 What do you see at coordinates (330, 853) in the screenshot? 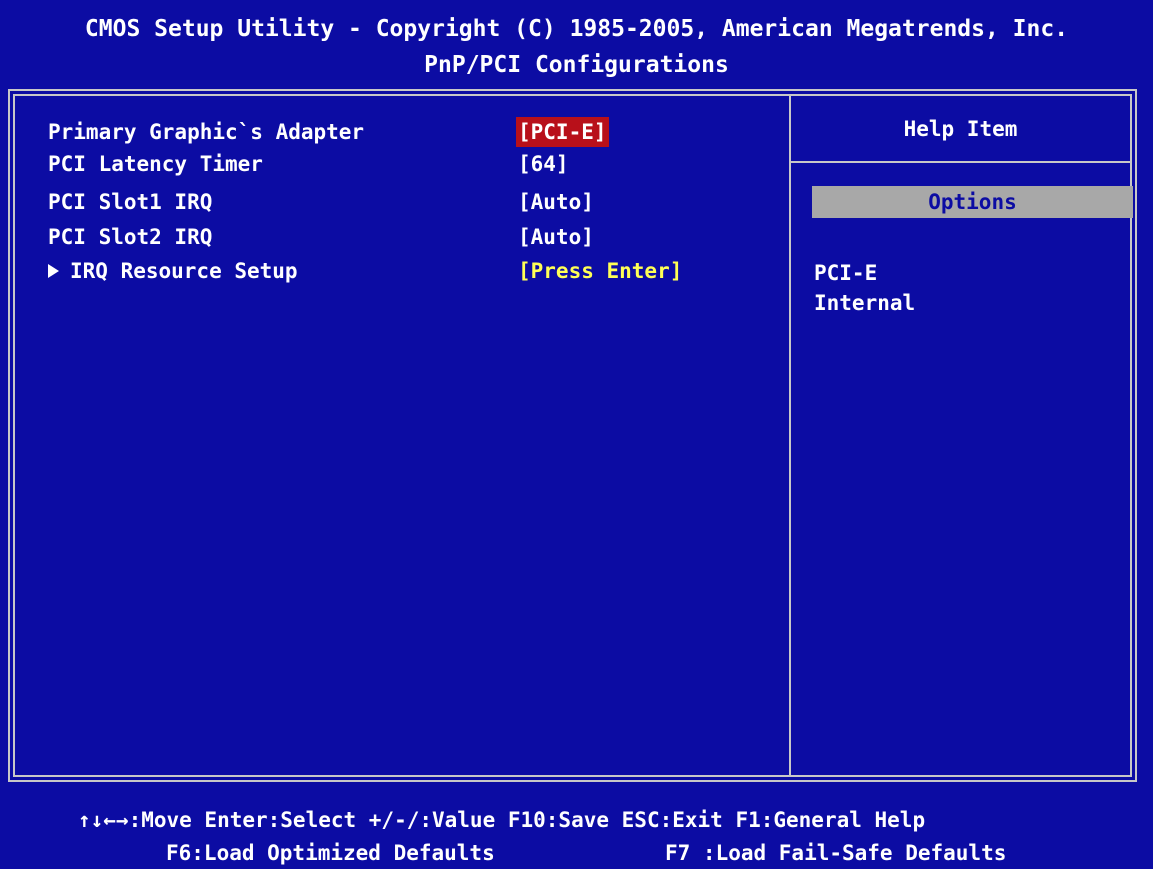
I see `footer-f6-hint: F6:Load Optimized Defaults` at bounding box center [330, 853].